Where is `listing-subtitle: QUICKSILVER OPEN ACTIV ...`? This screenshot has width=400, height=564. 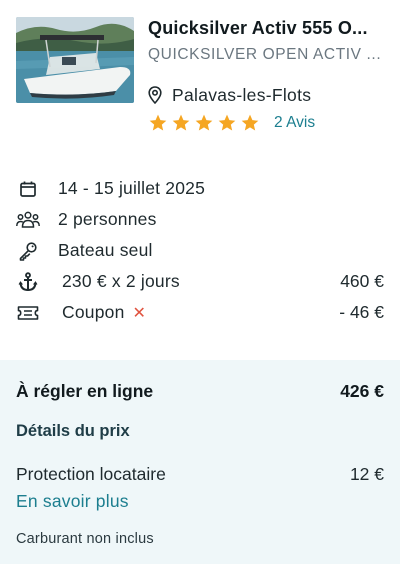
listing-subtitle: QUICKSILVER OPEN ACTIV ... is located at coordinates (265, 54).